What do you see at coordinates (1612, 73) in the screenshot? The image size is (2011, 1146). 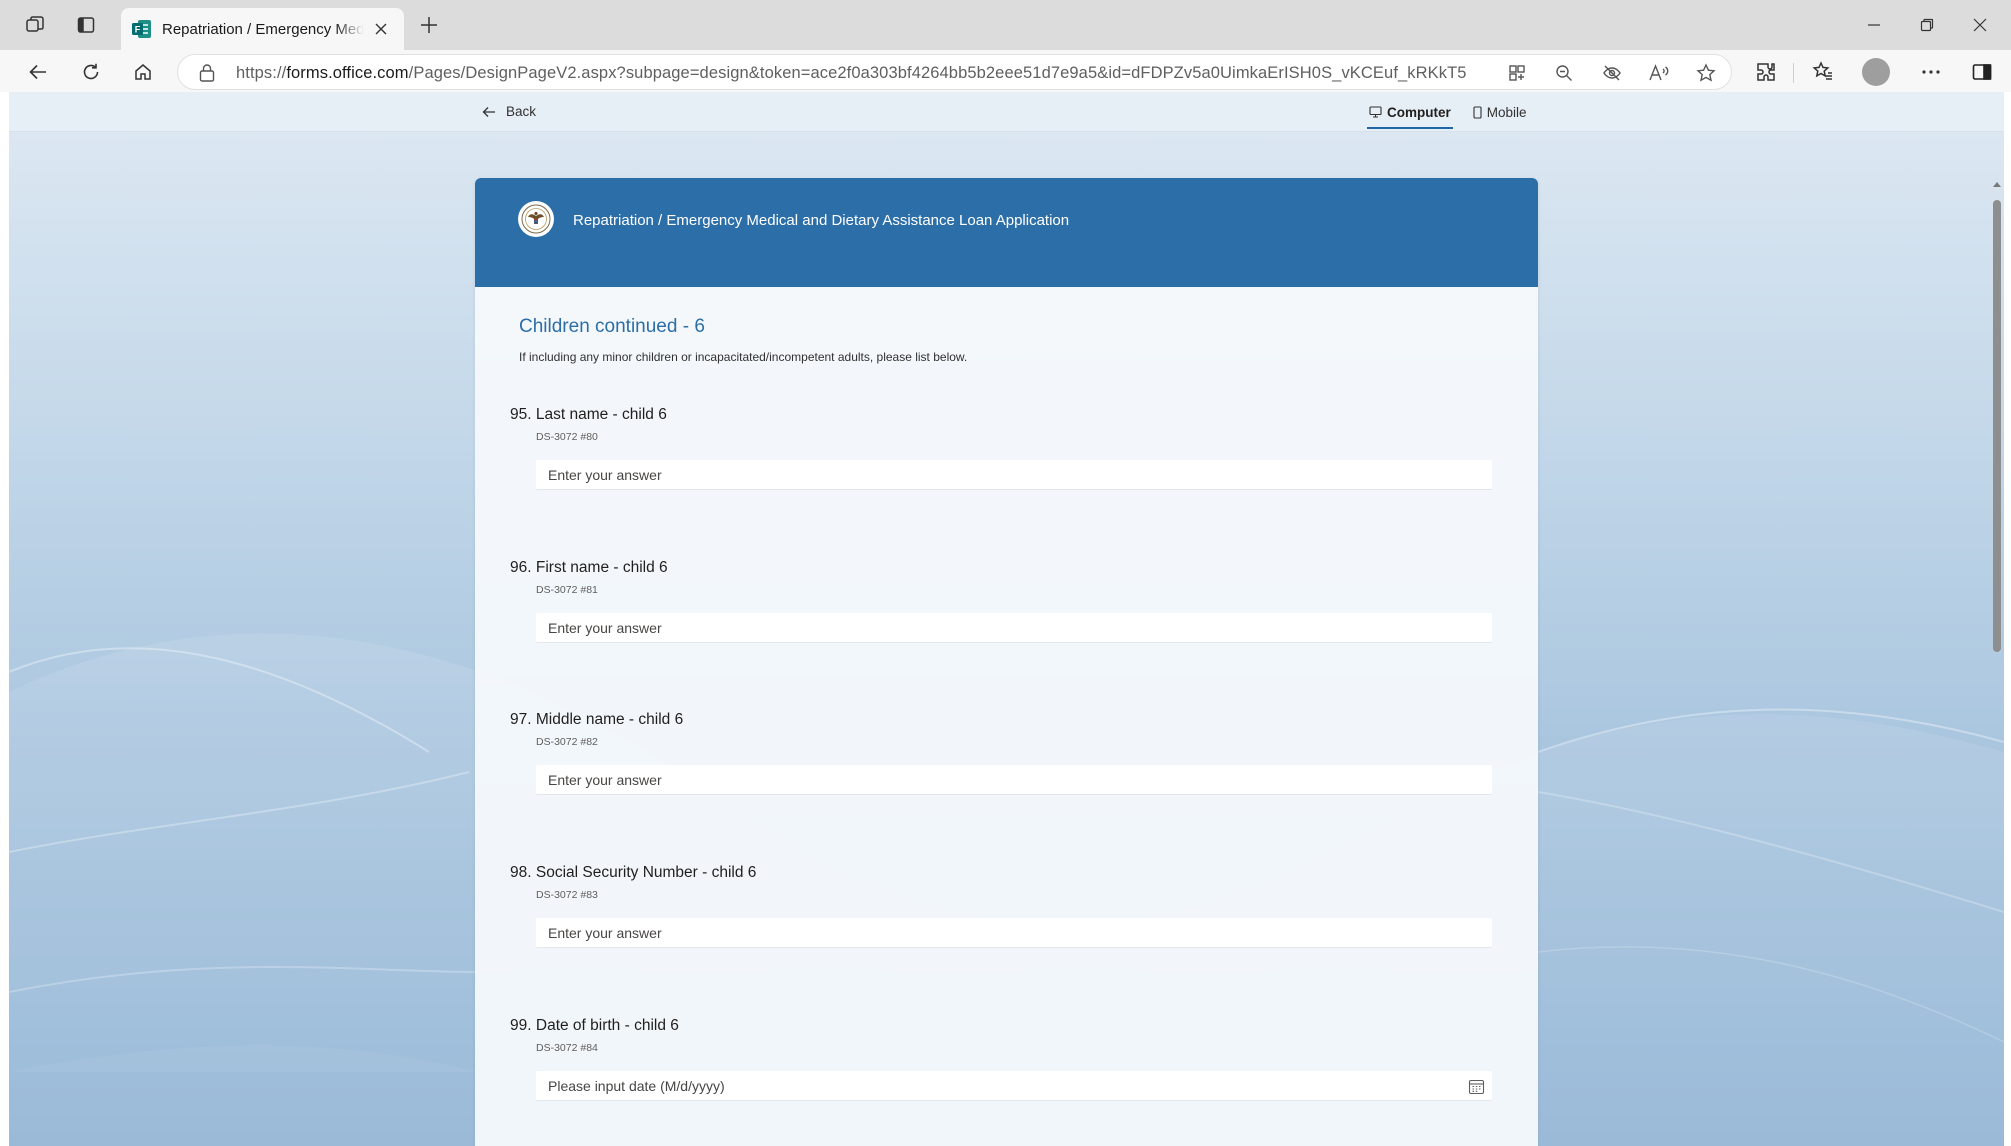 I see `tracking-prevention-icon` at bounding box center [1612, 73].